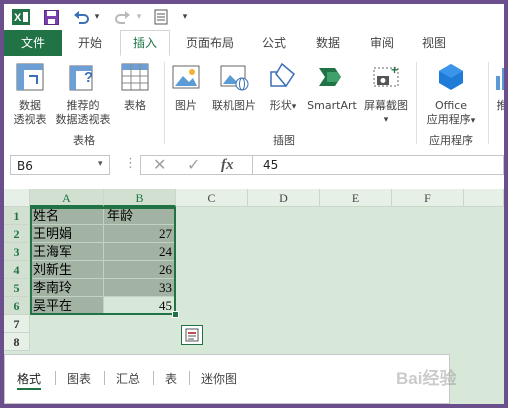 This screenshot has height=408, width=508. What do you see at coordinates (135, 77) in the screenshot?
I see `table-icon` at bounding box center [135, 77].